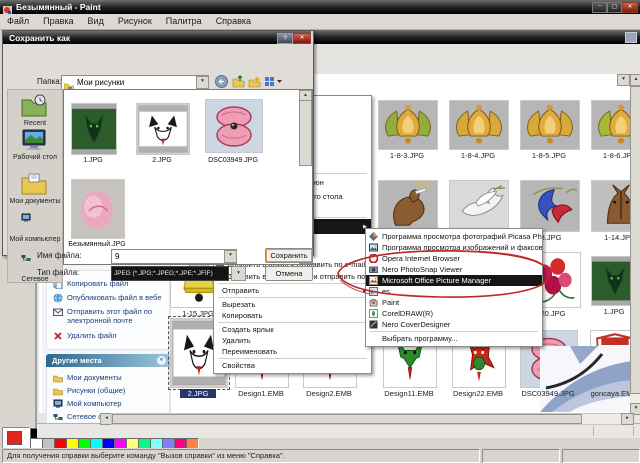  I want to click on task-label: Удалить файл, so click(92, 335).